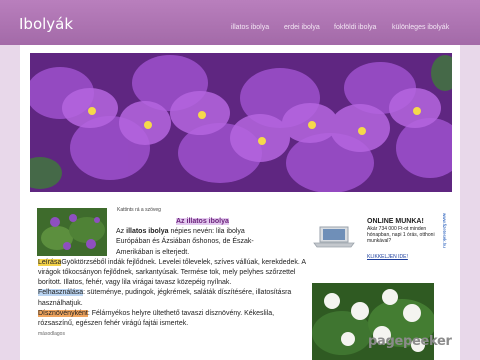 This screenshot has height=360, width=480. I want to click on intro-bold: illatos ibolya, so click(147, 232).